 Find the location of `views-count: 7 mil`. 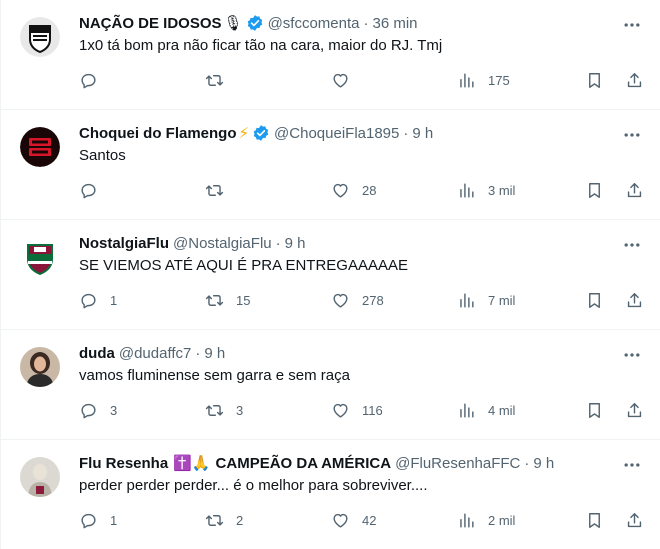

views-count: 7 mil is located at coordinates (502, 300).